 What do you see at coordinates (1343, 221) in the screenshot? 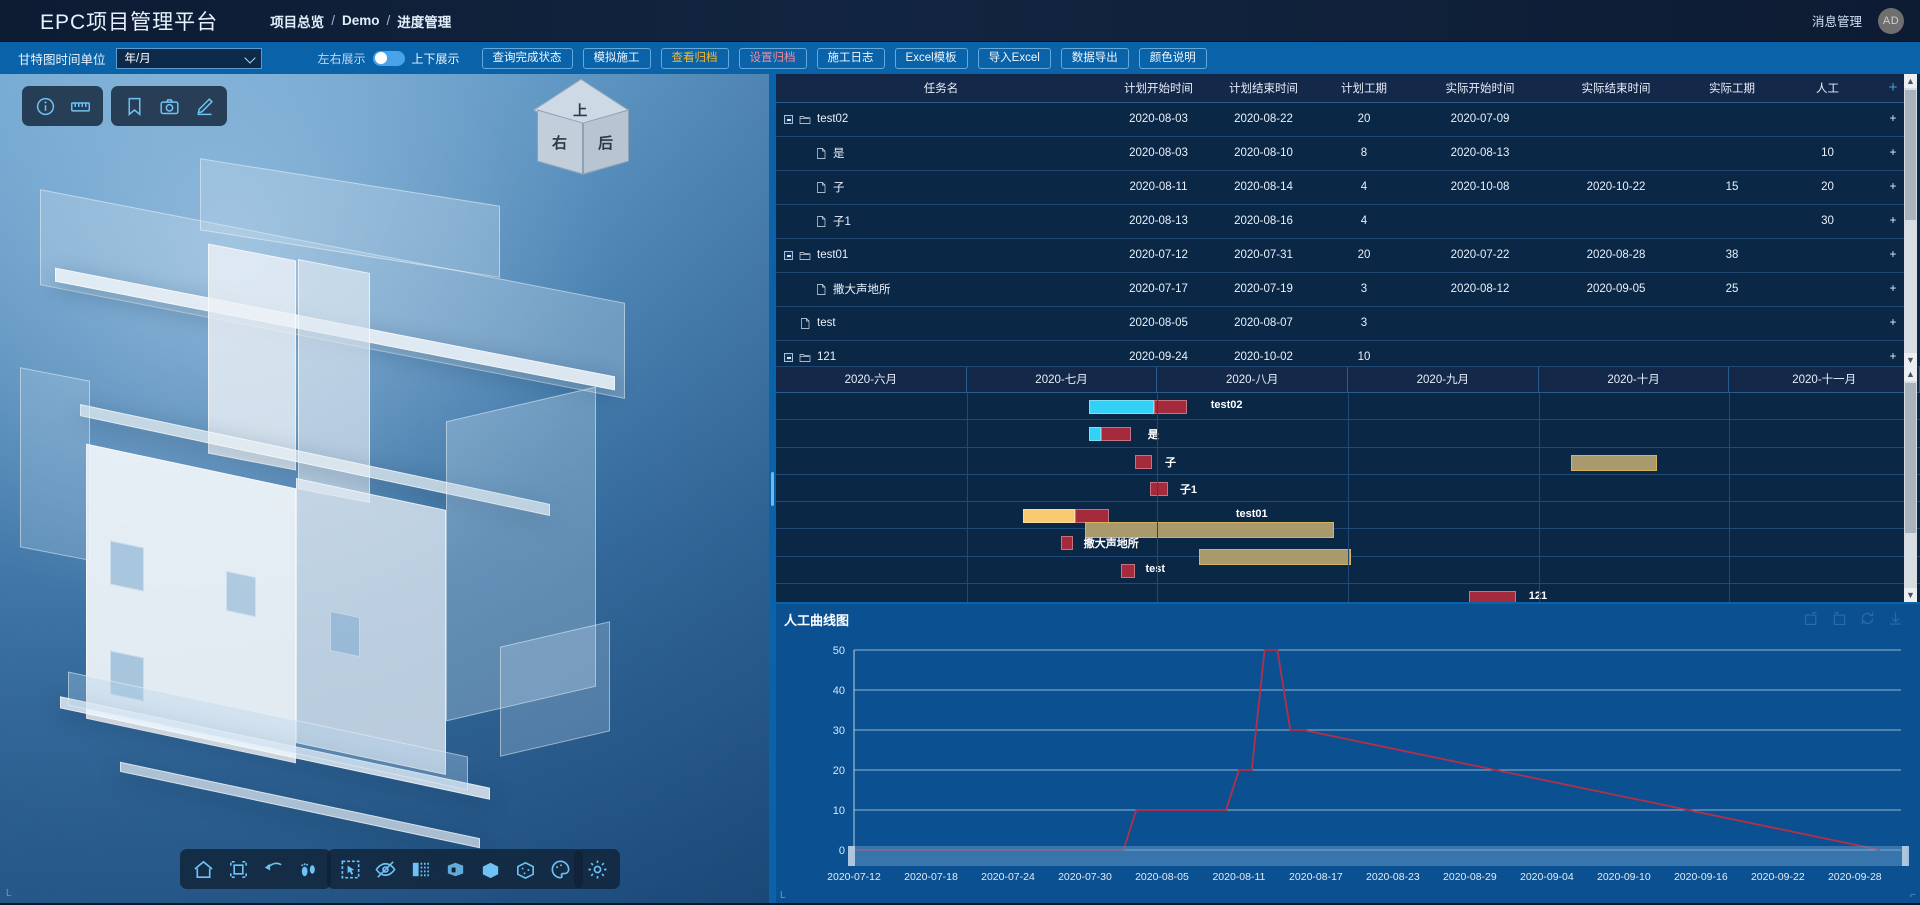
I see `table-row: 子1 2020-08-13 2020-08-16 4 30 +` at bounding box center [1343, 221].